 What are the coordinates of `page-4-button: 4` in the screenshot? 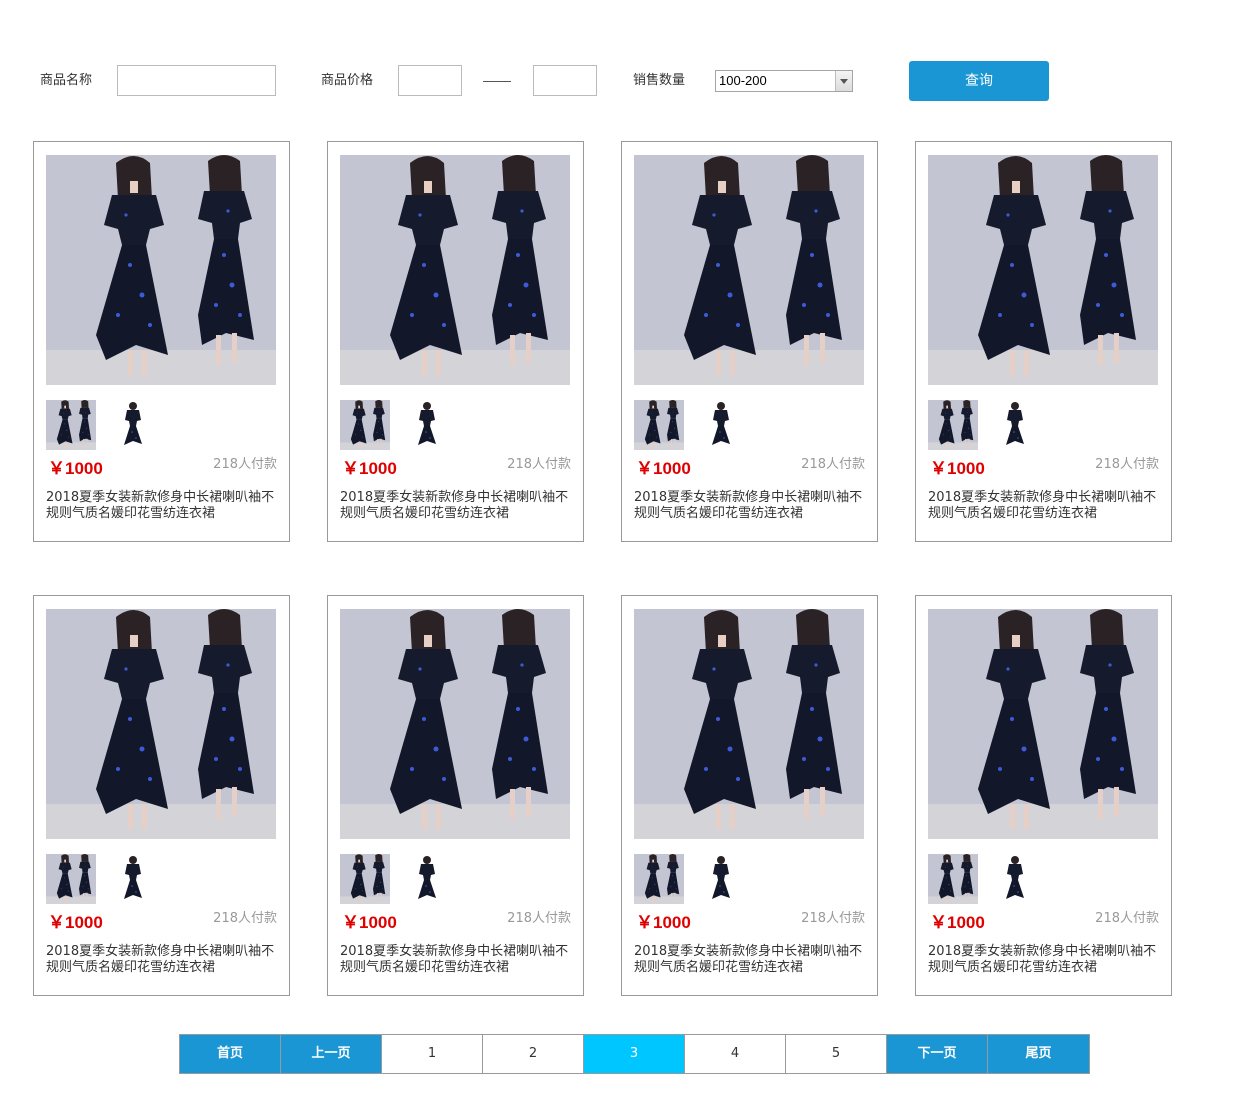 It's located at (735, 1054).